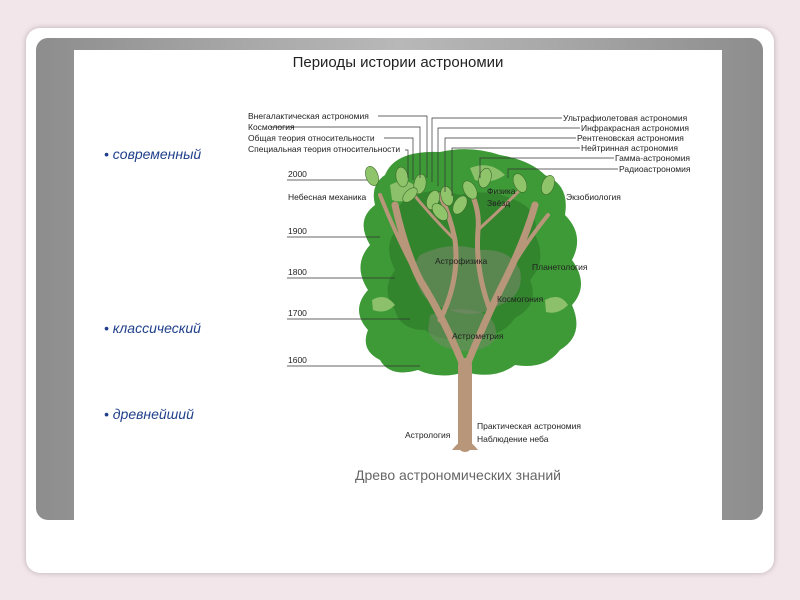 The image size is (800, 600). Describe the element at coordinates (297, 272) in the screenshot. I see `year-1800: 1800` at that location.